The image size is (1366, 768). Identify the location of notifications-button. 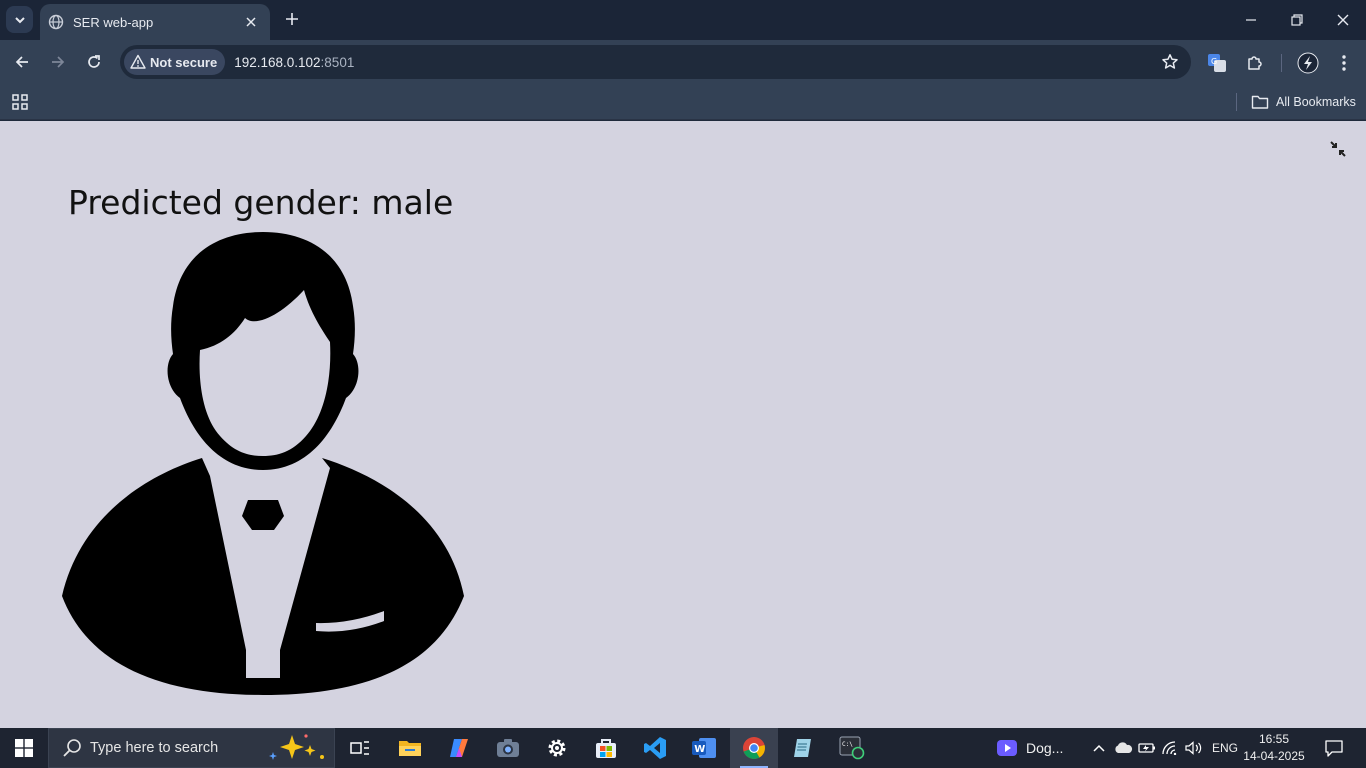
(1334, 748).